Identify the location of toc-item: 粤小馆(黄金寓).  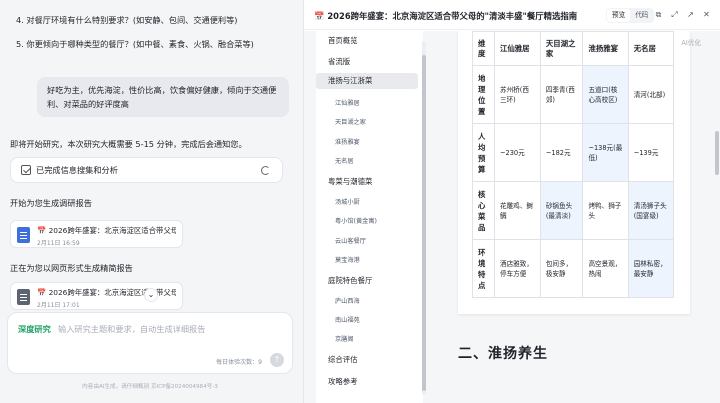
(367, 220).